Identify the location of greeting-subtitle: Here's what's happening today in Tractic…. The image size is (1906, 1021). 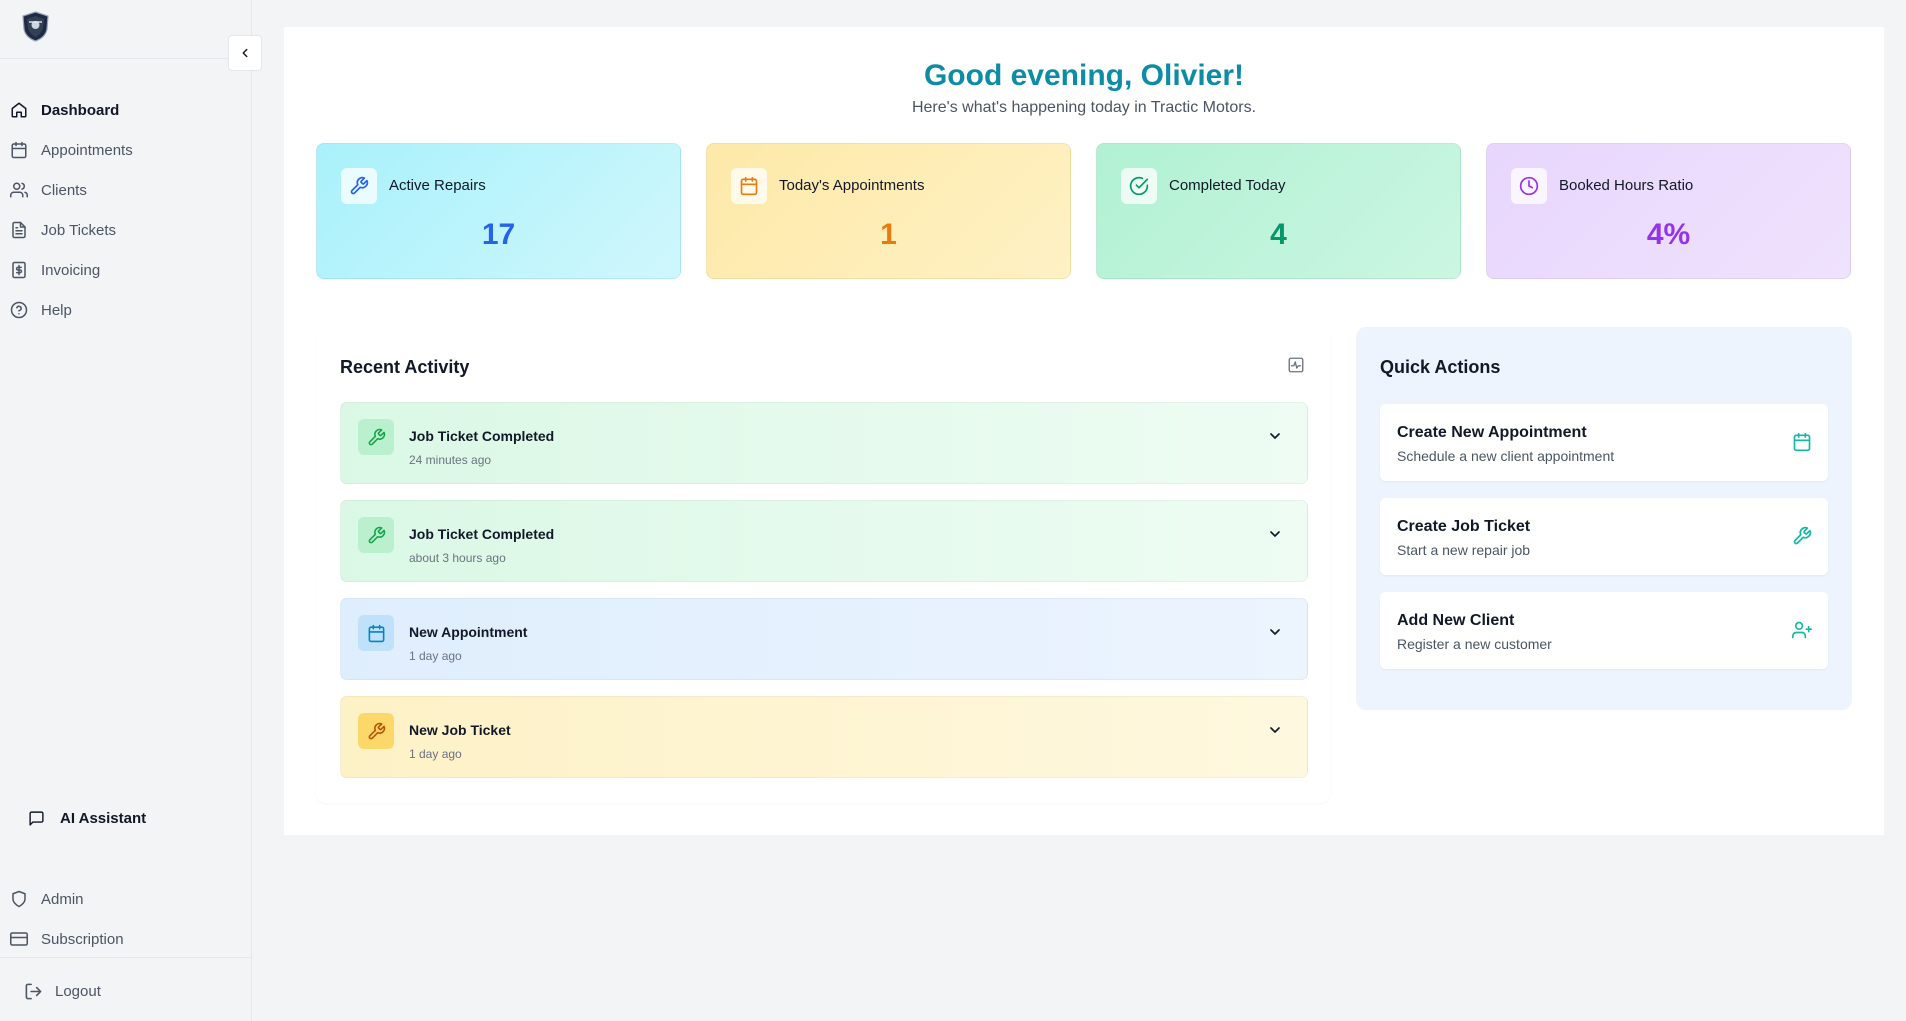
(1084, 107).